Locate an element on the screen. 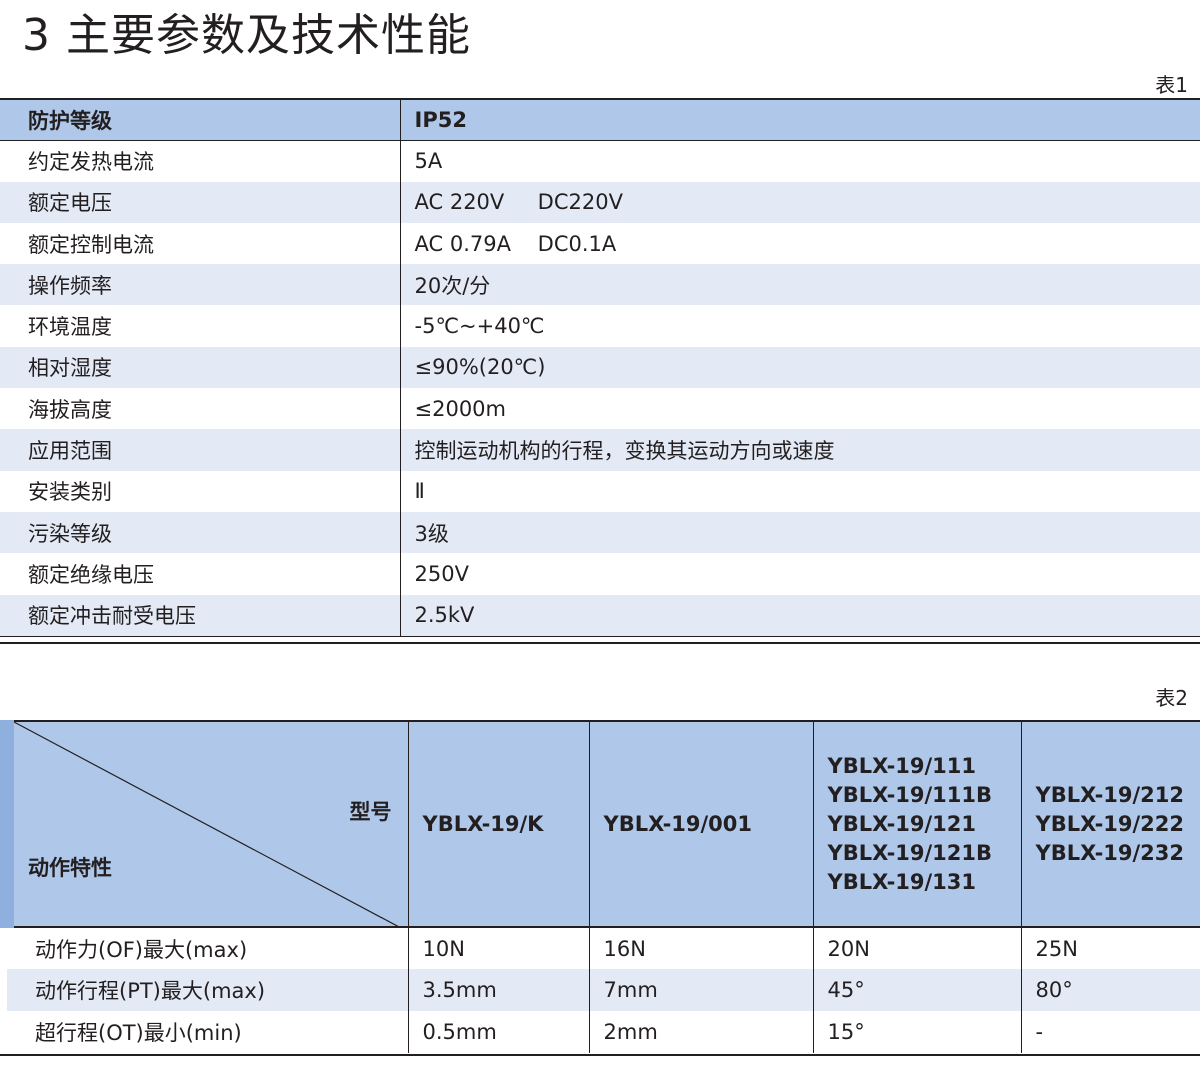  table-row: 动作力(OF)最大(max) 10N 16N 20N 25N is located at coordinates (603, 948).